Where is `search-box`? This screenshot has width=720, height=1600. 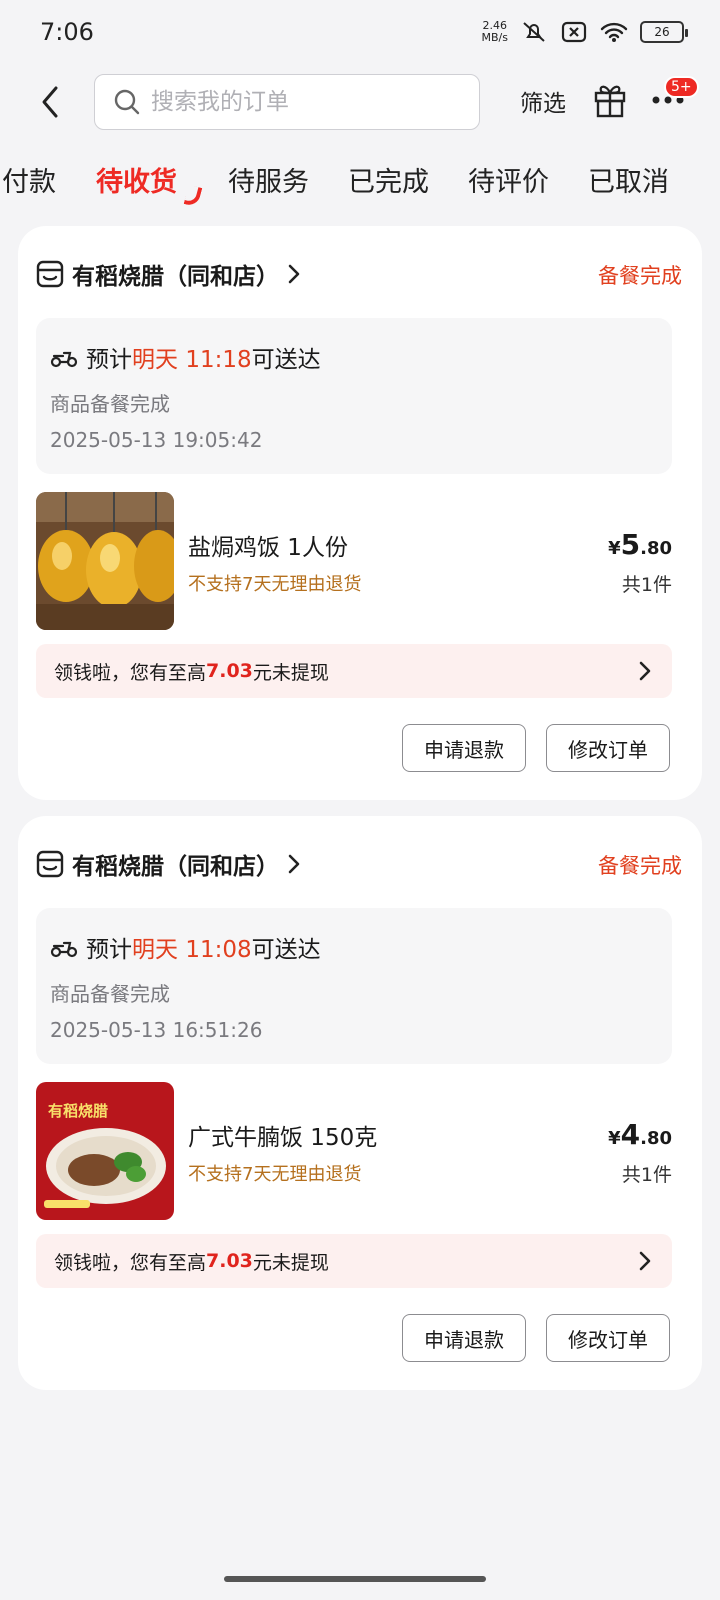 search-box is located at coordinates (287, 102).